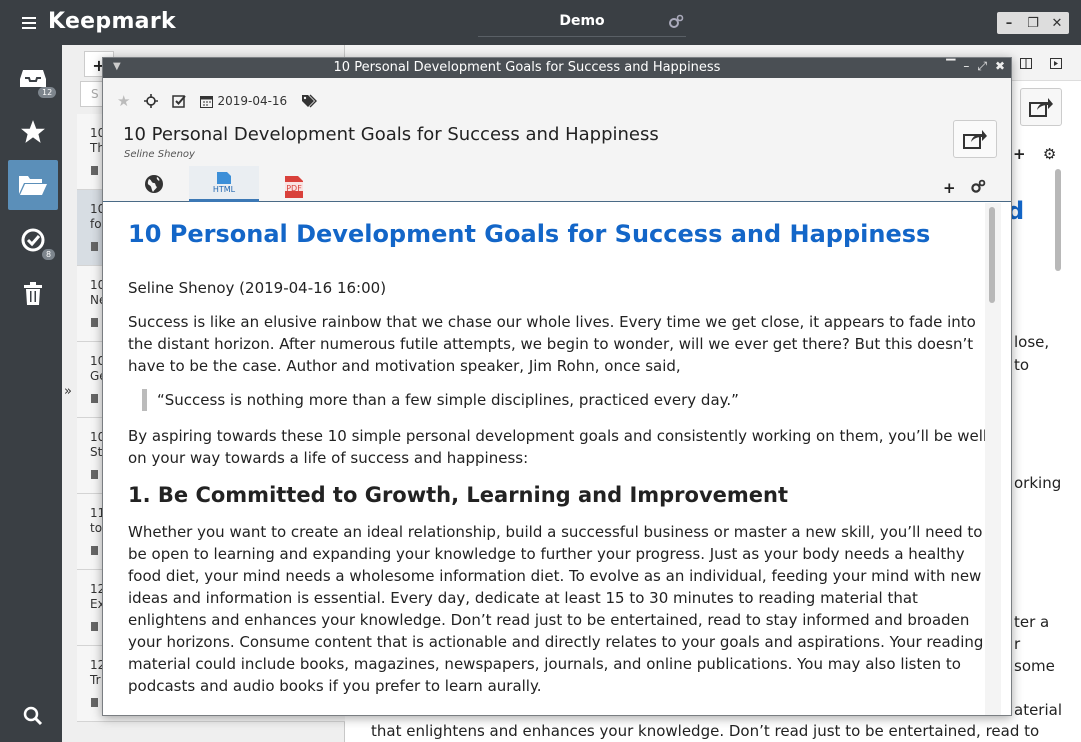 This screenshot has height=742, width=1081. What do you see at coordinates (33, 132) in the screenshot?
I see `favorites-star-icon` at bounding box center [33, 132].